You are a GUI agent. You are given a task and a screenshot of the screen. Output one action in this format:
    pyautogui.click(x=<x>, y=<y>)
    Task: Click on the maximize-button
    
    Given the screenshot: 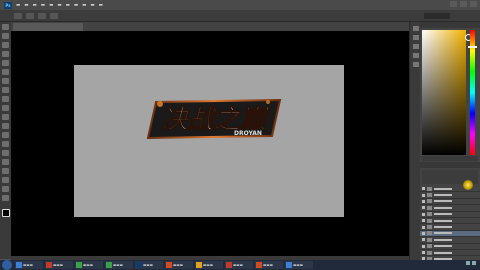 What is the action you would take?
    pyautogui.click(x=463, y=4)
    